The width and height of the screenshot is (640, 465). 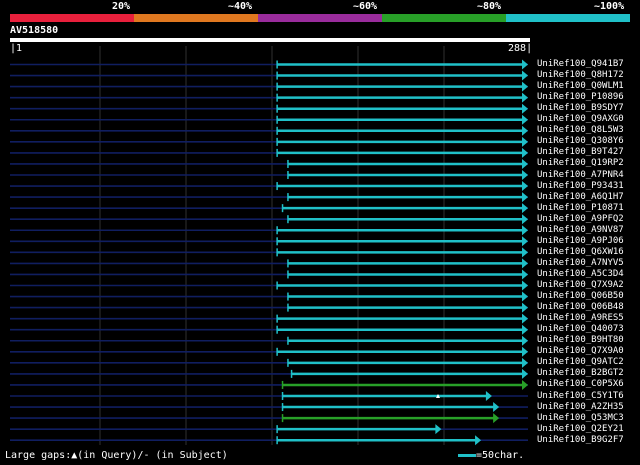 I want to click on hit-label: UniRef100_P93431, so click(x=580, y=186).